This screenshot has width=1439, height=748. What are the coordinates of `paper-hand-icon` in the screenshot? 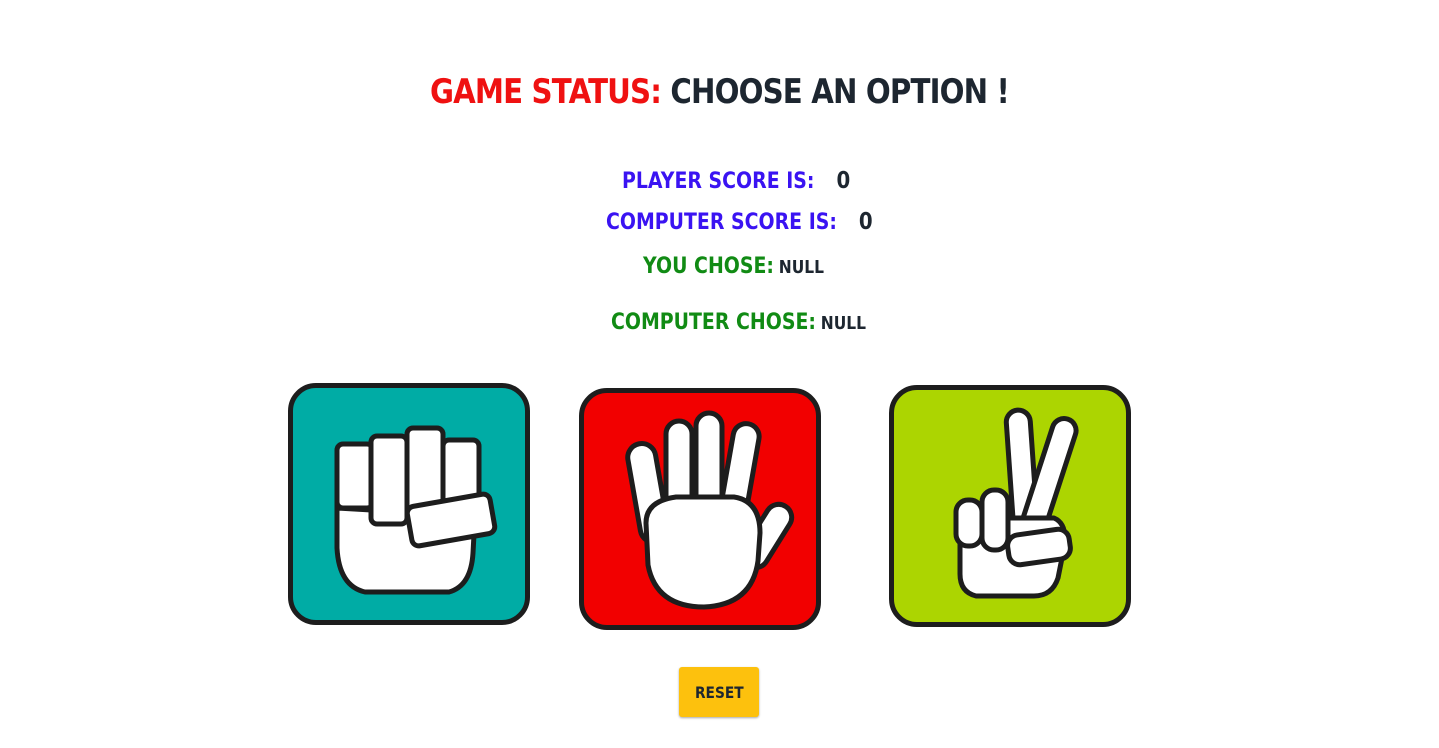 It's located at (710, 510).